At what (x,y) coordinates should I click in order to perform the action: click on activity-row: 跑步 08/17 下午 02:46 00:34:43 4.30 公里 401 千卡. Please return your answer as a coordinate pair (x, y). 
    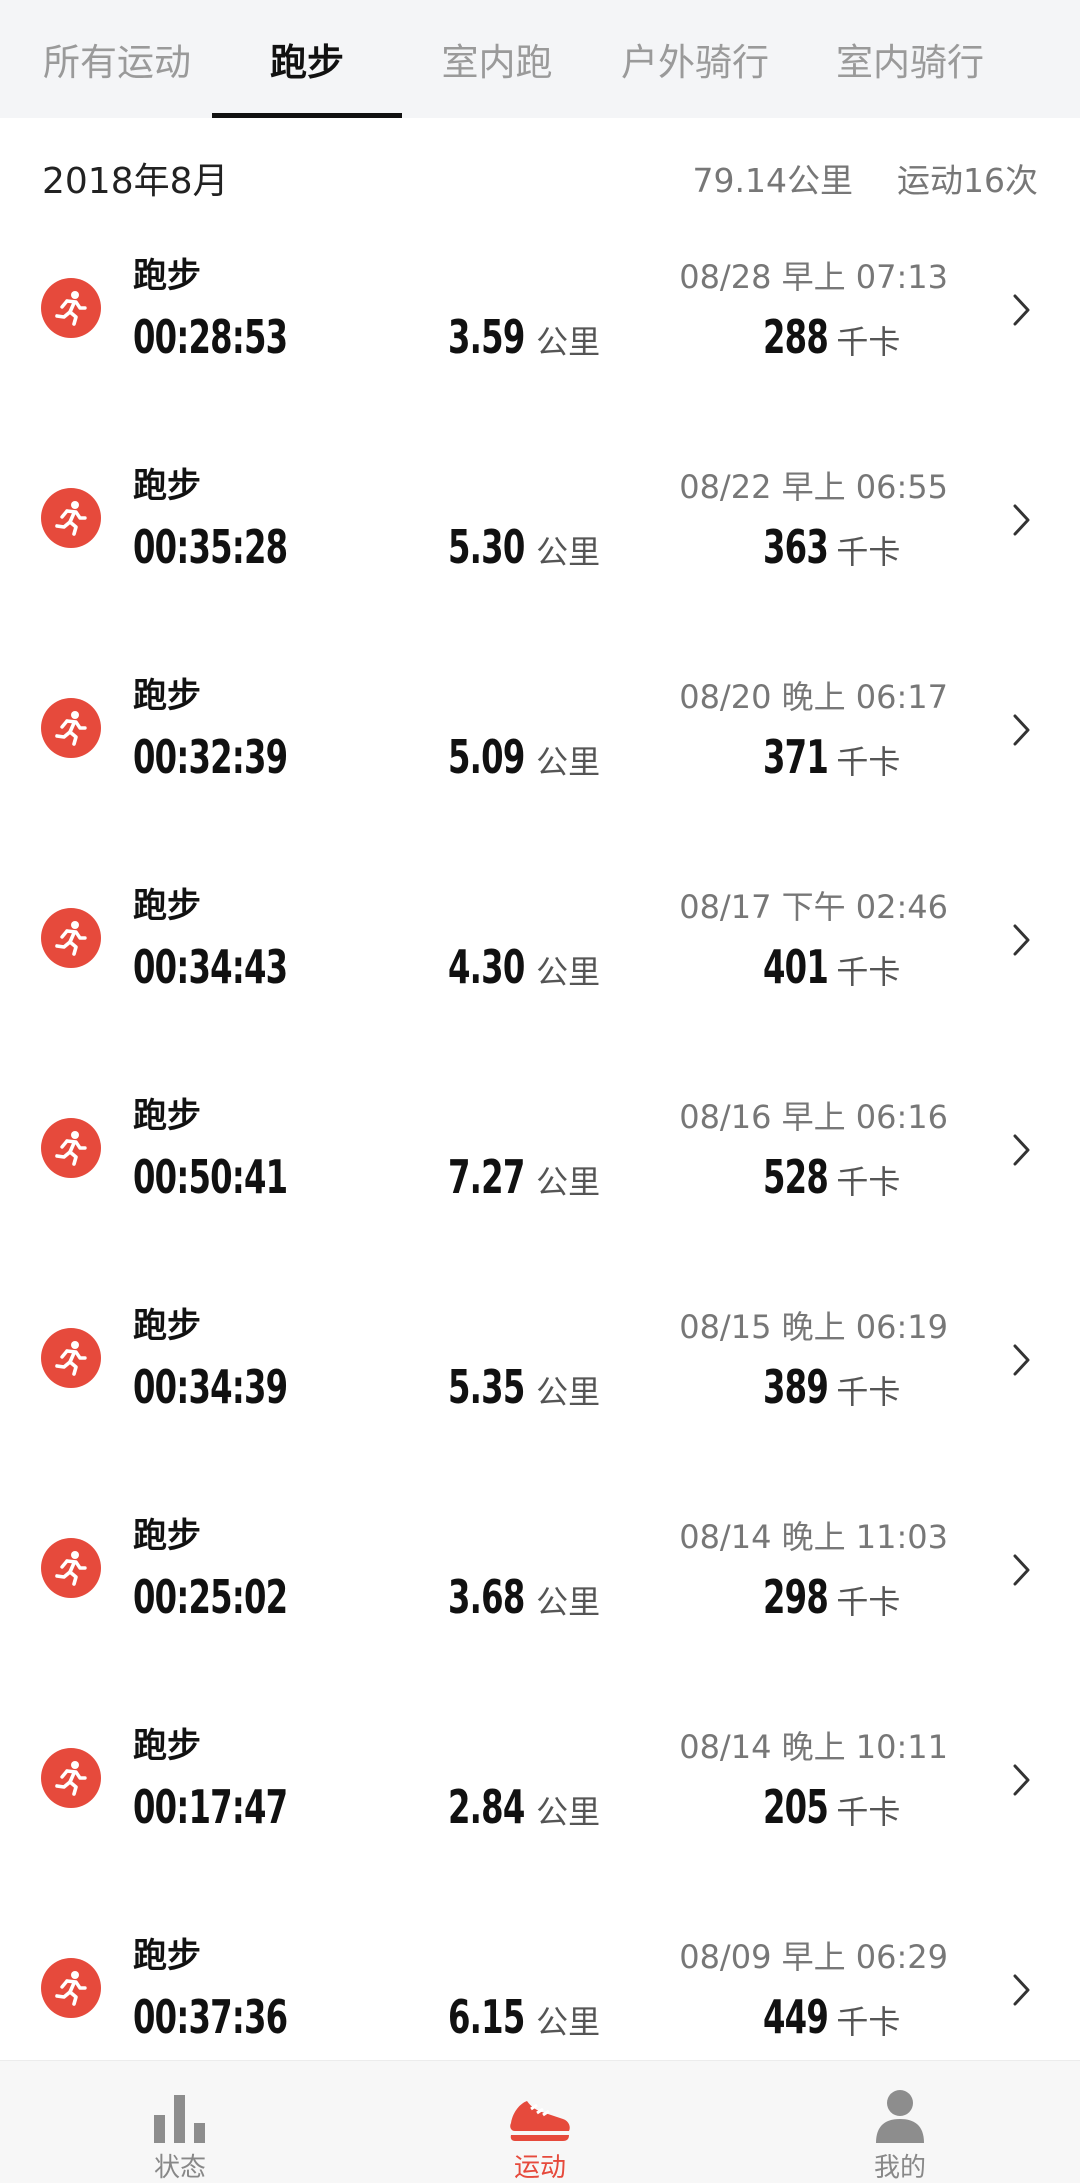
    Looking at the image, I should click on (540, 961).